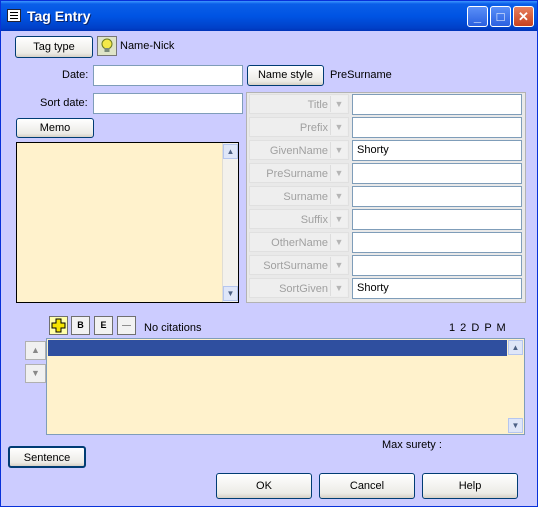 The height and width of the screenshot is (507, 538). What do you see at coordinates (299, 288) in the screenshot?
I see `sortgiven-part-combo: SortGiven ▼` at bounding box center [299, 288].